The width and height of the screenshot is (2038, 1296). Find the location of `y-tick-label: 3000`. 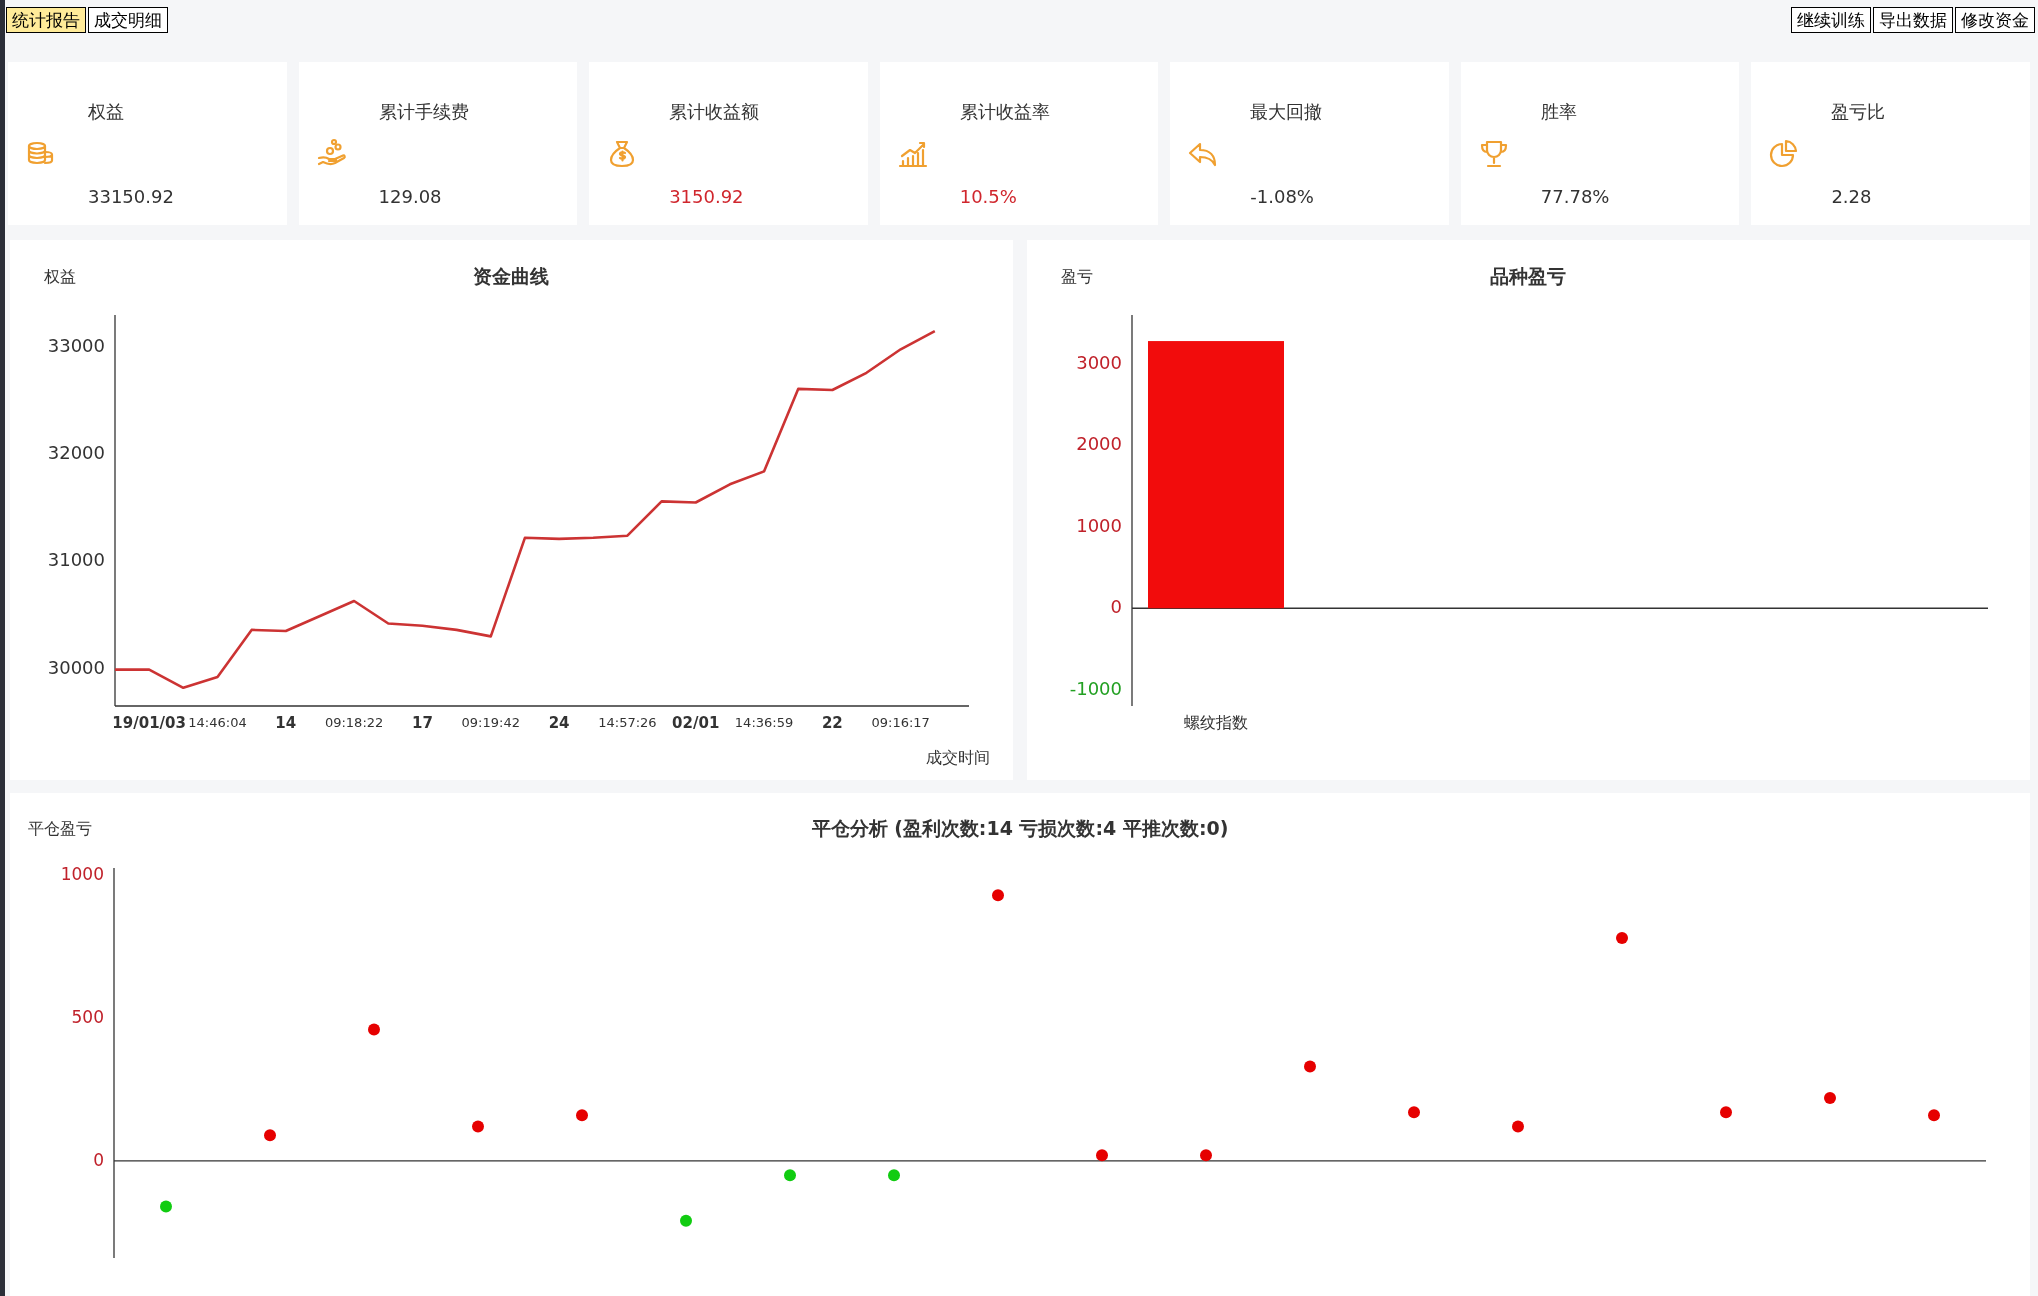

y-tick-label: 3000 is located at coordinates (1099, 362).